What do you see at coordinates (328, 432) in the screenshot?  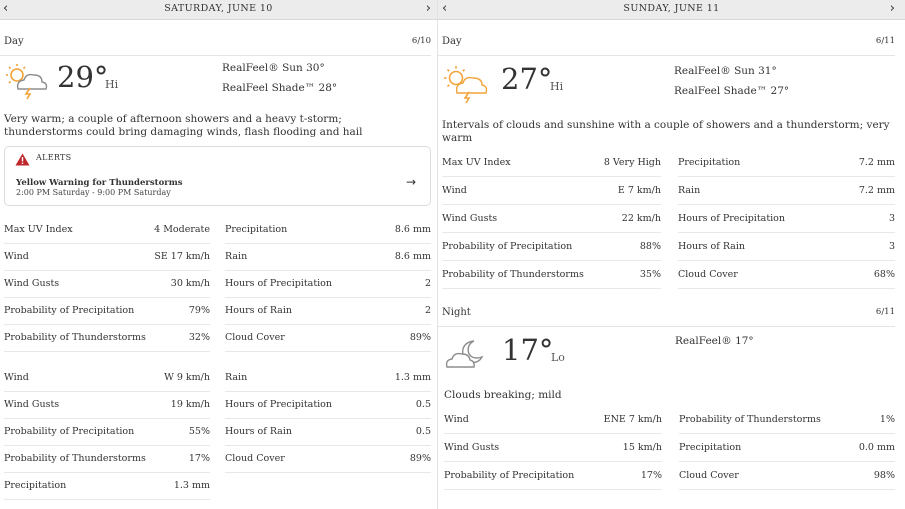 I see `detail-row: Hours of Rain 0.5` at bounding box center [328, 432].